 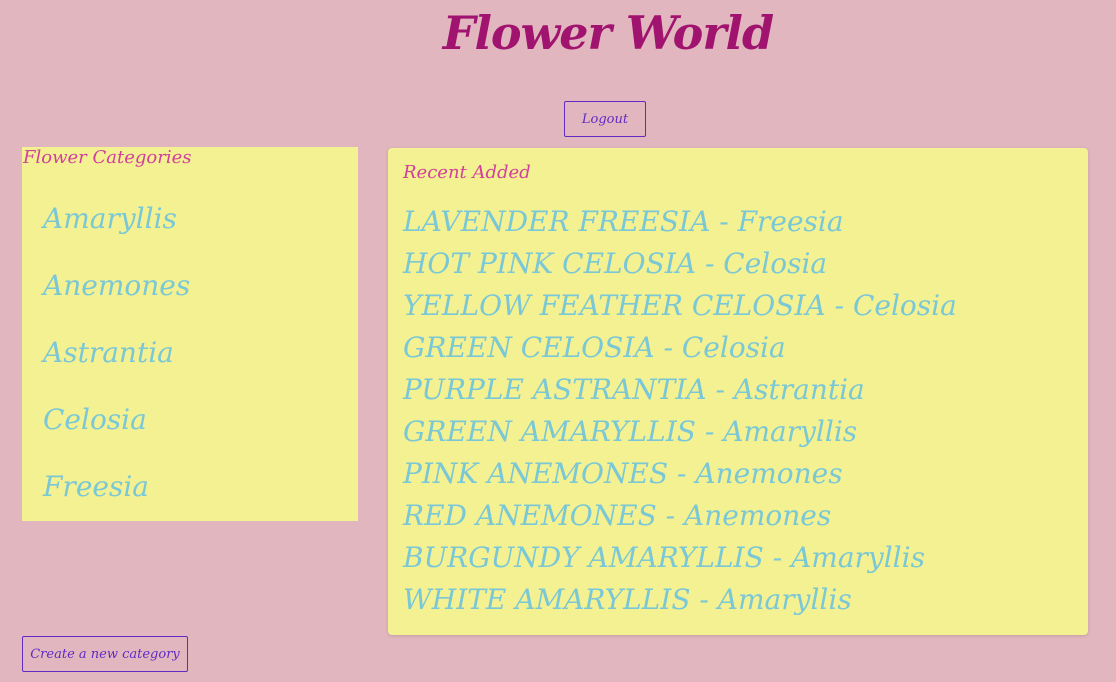 What do you see at coordinates (680, 222) in the screenshot?
I see `recent-item-link: LAVENDER FREESIA - Freesia` at bounding box center [680, 222].